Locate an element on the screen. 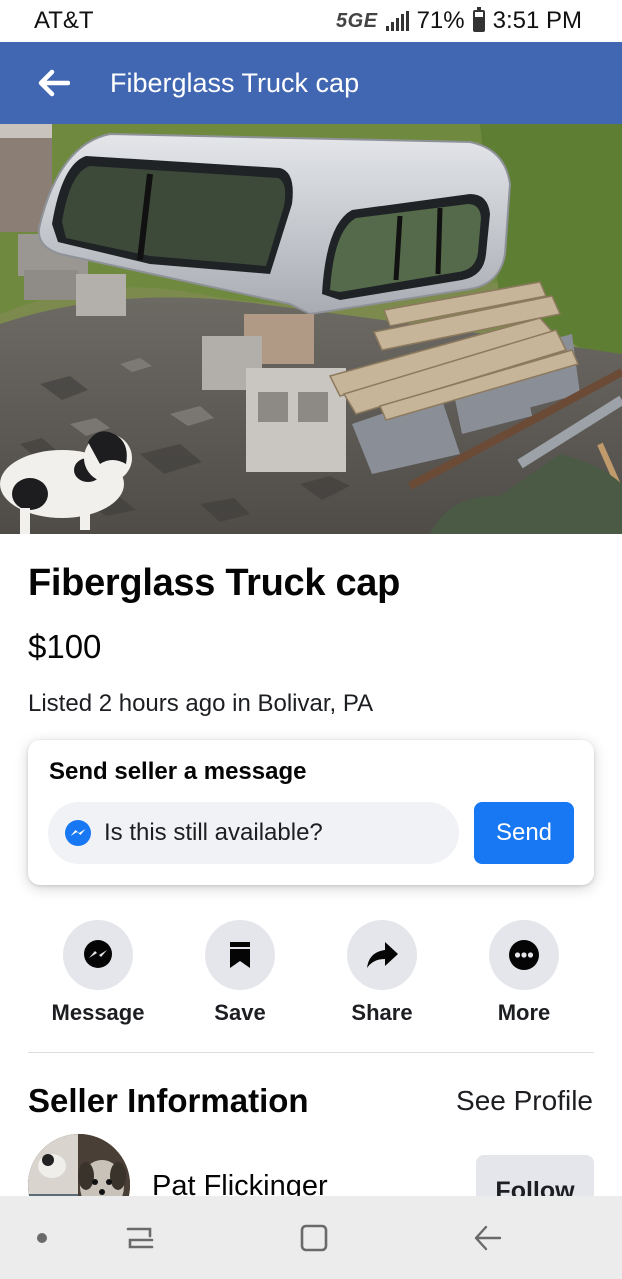  action-label: Message is located at coordinates (98, 1012).